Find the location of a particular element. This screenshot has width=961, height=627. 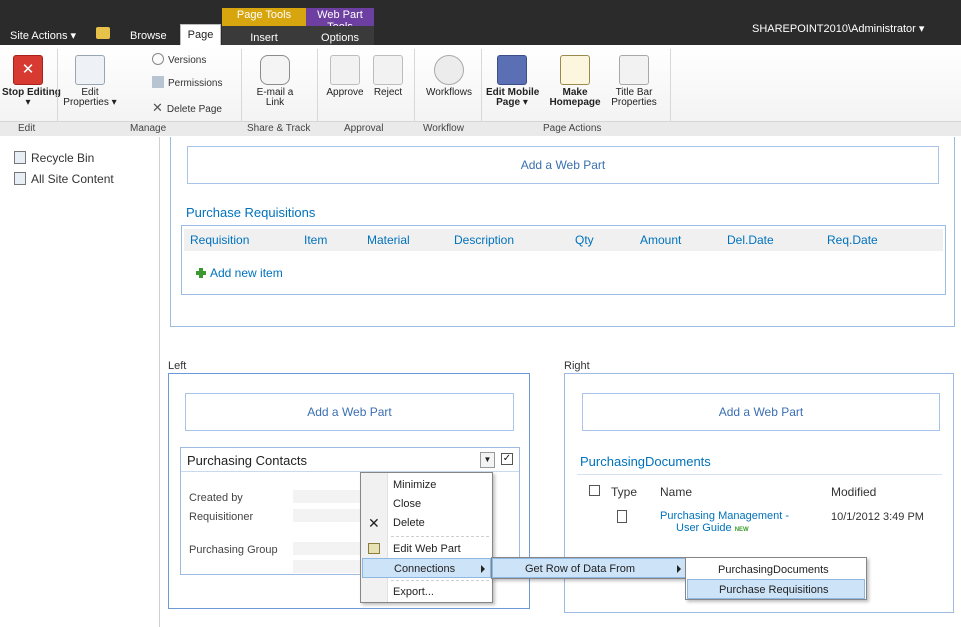

add-new-item-link: Add new item is located at coordinates (239, 273).